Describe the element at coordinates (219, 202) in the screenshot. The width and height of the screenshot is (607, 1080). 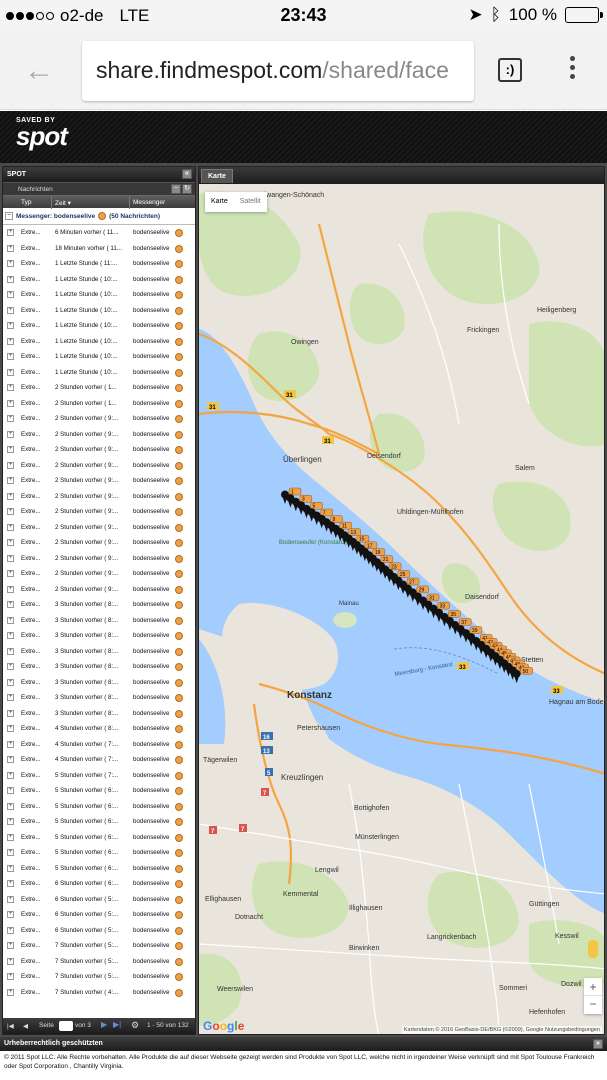
I see `maptype-karte-button: Karte` at that location.